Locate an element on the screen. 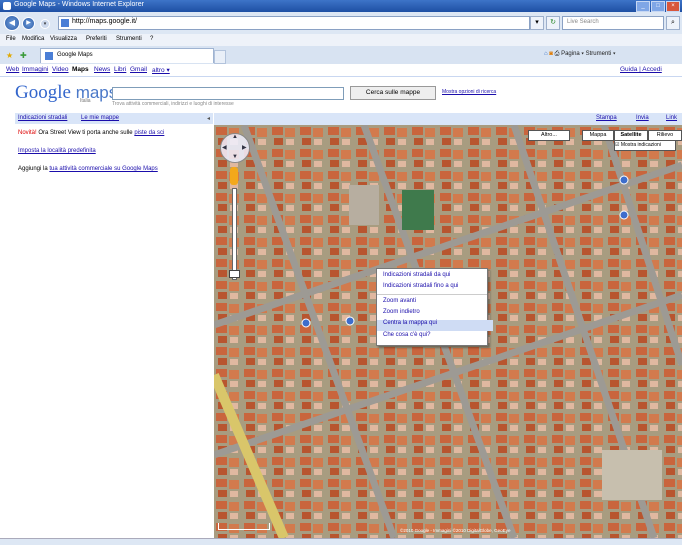 This screenshot has width=682, height=545. map-scale is located at coordinates (244, 526).